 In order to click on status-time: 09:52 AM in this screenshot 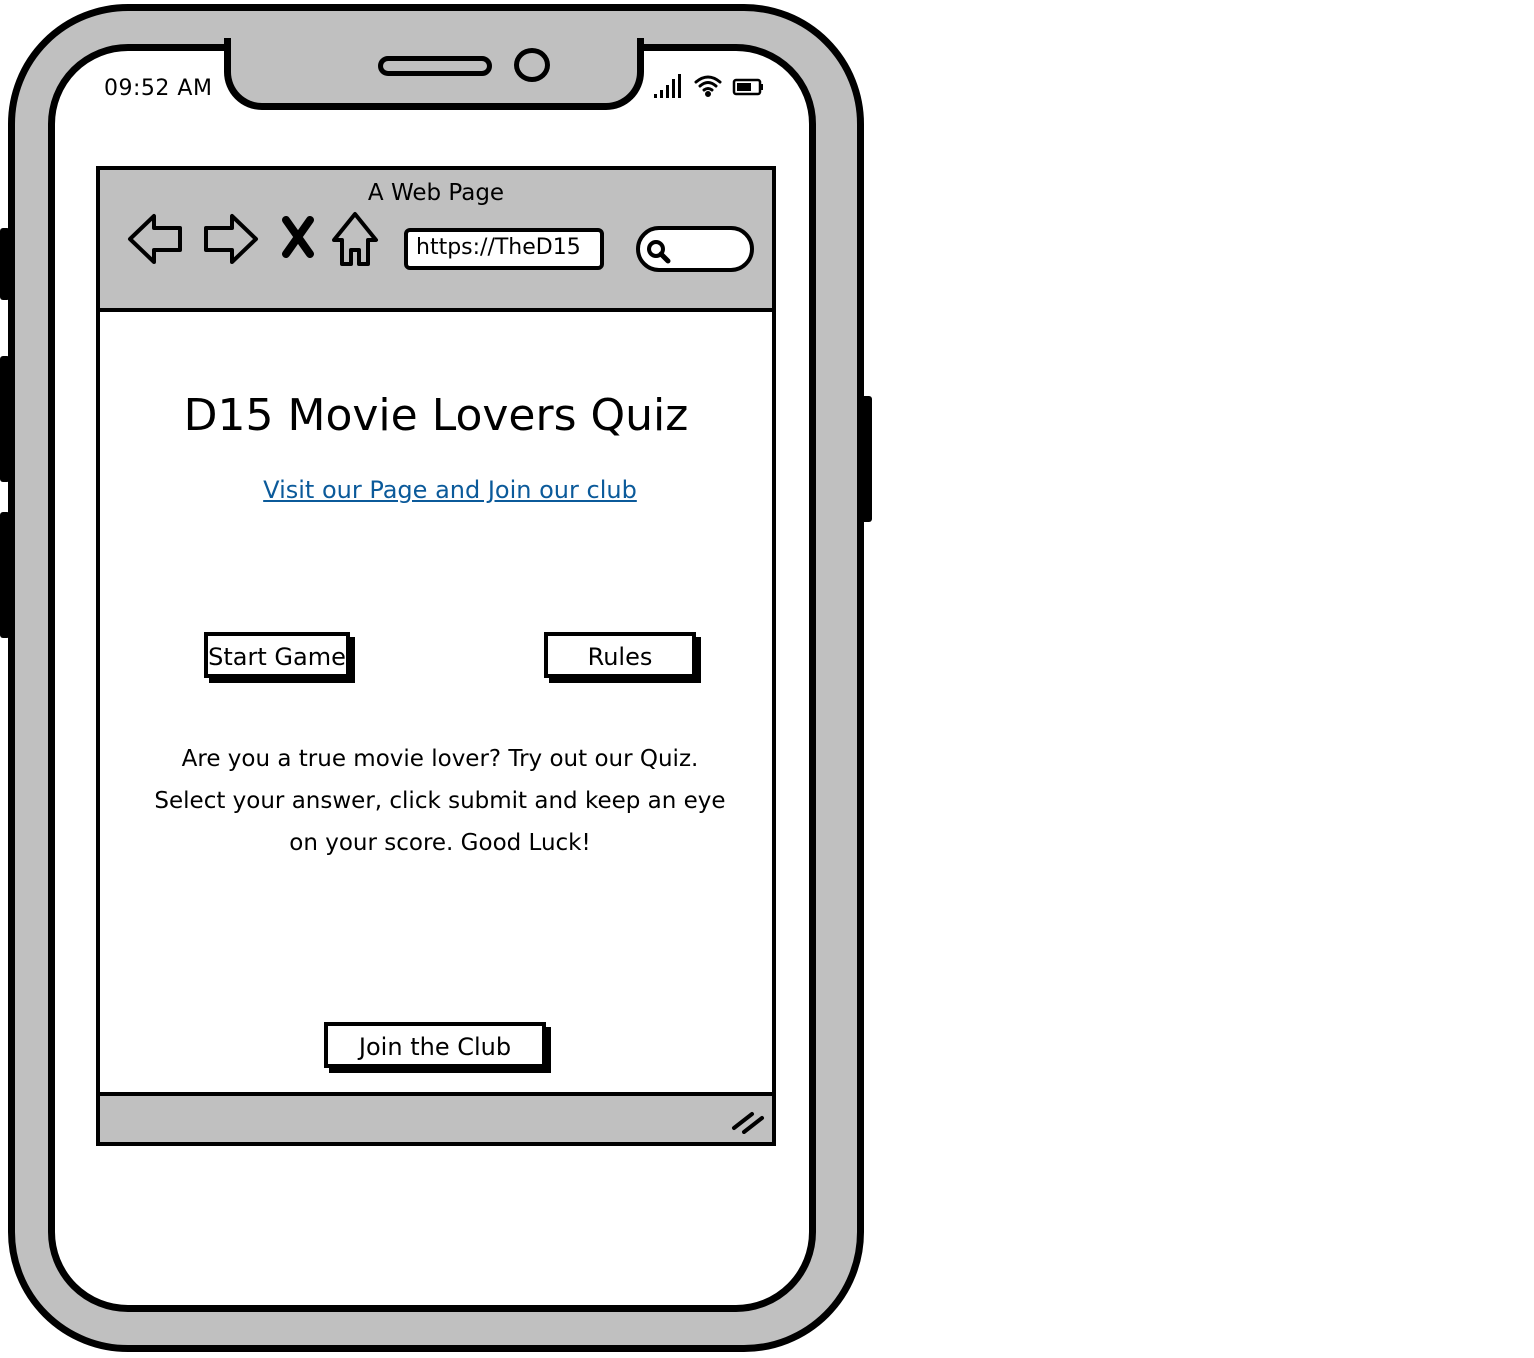, I will do `click(158, 88)`.